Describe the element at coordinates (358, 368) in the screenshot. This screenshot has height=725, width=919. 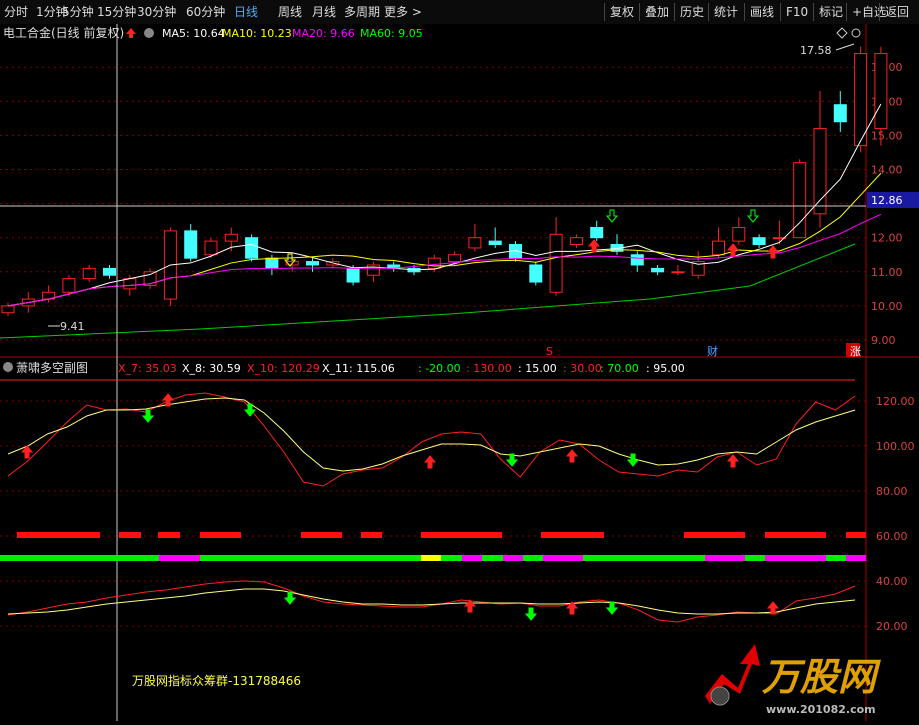
I see `sub-legend-3: X_11: 115.06` at that location.